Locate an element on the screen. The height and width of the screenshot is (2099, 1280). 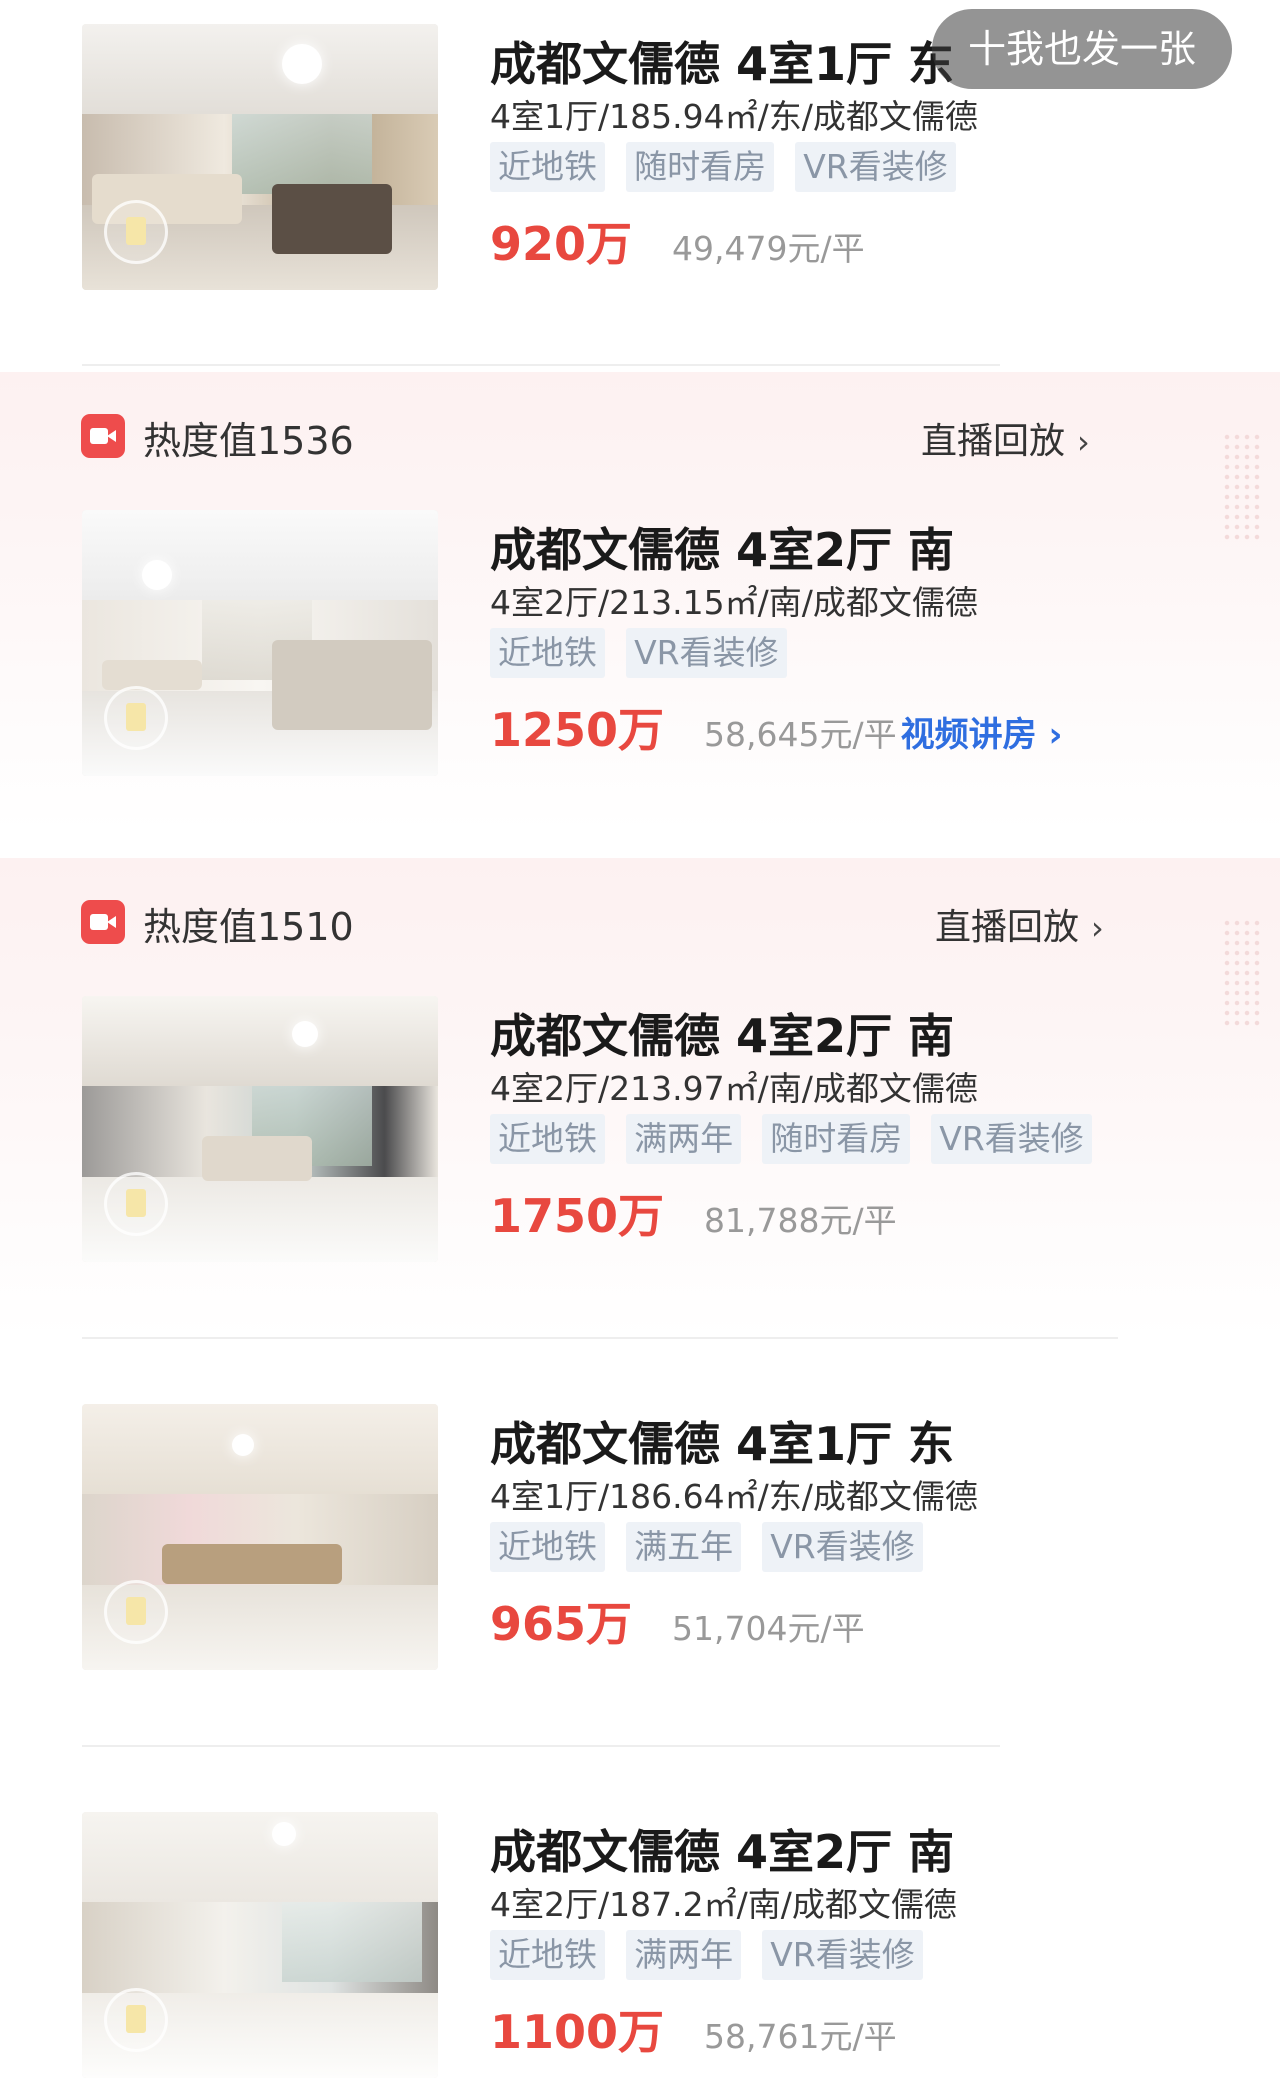
unit-price: 81,788元/平 is located at coordinates (800, 1220).